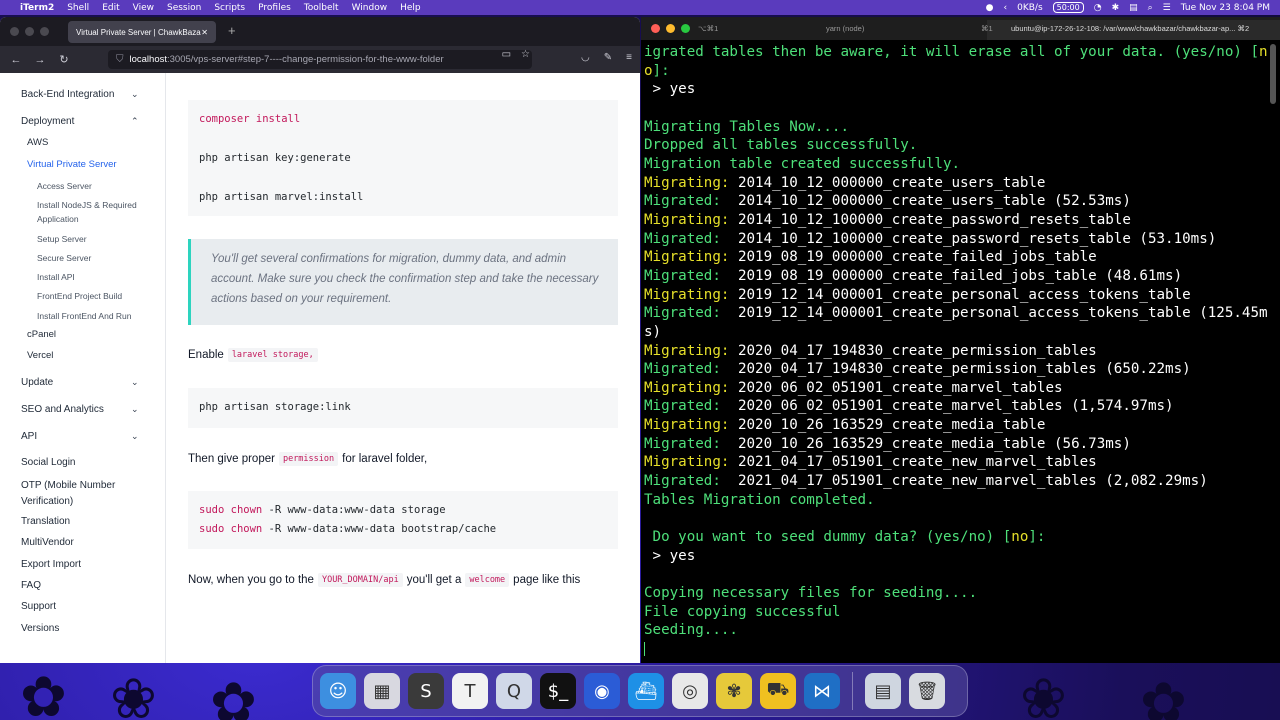  What do you see at coordinates (96, 186) in the screenshot?
I see `sidebar-item-access-server: Access Server` at bounding box center [96, 186].